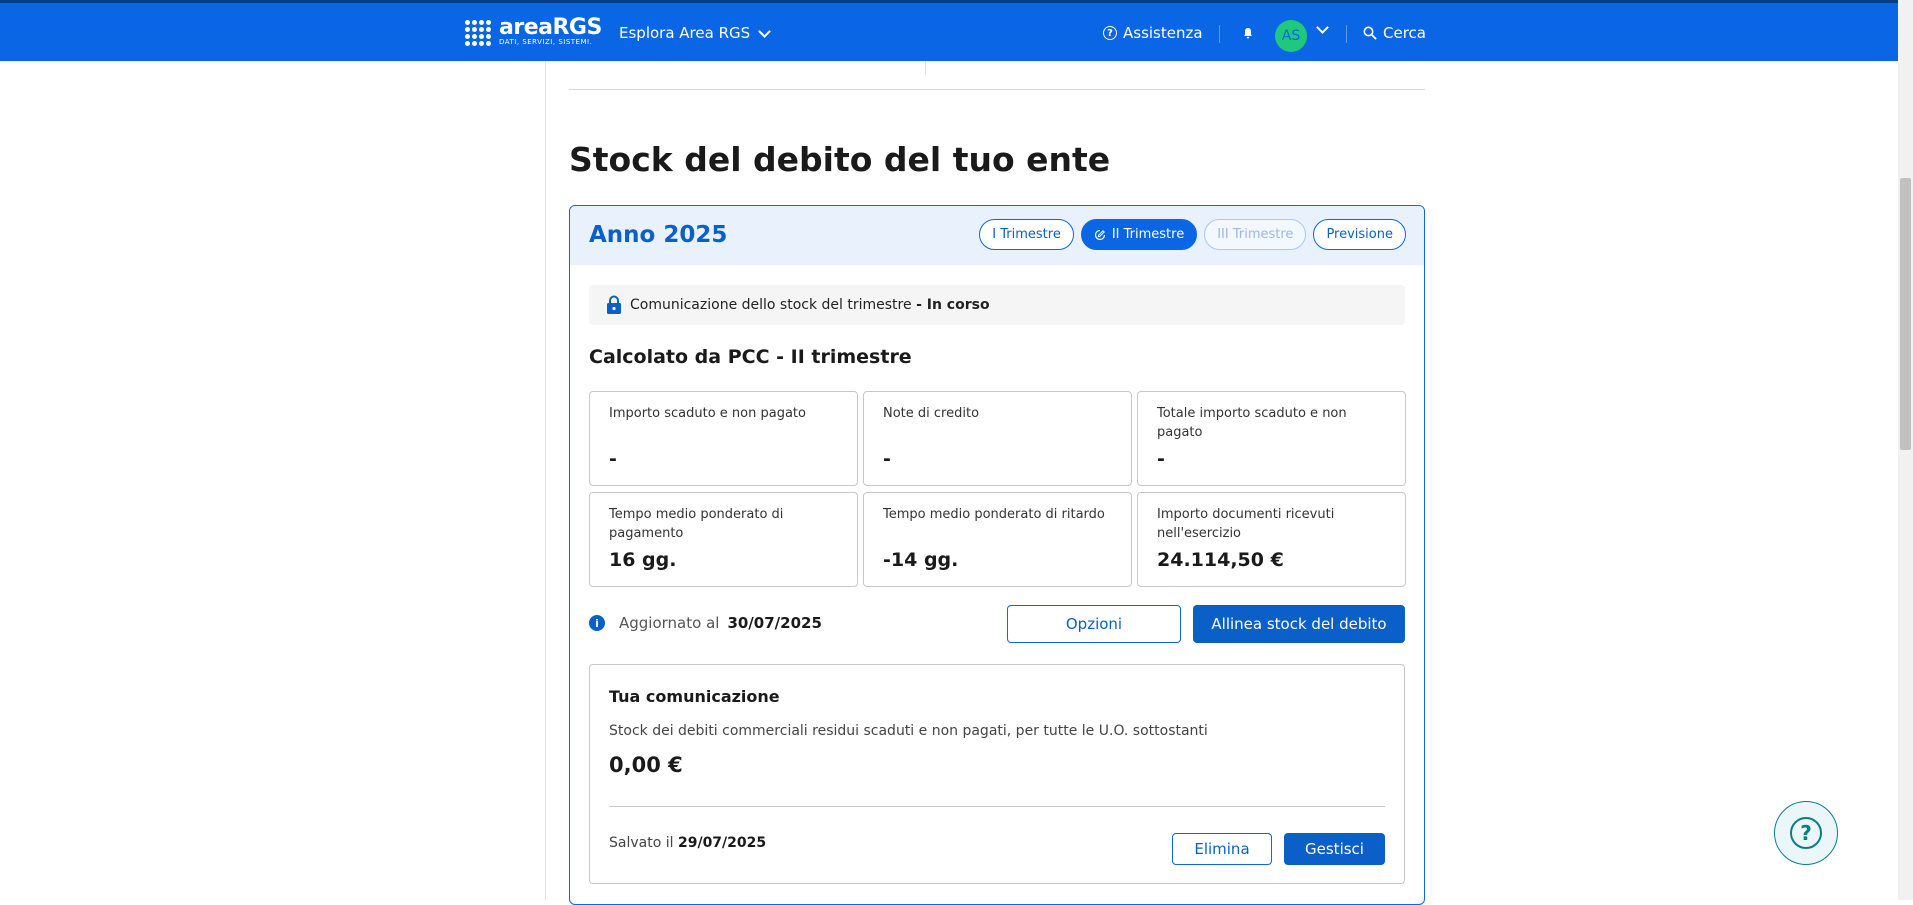 The image size is (1913, 905). What do you see at coordinates (840, 159) in the screenshot?
I see `page-title: Stock del debito del tuo ente` at bounding box center [840, 159].